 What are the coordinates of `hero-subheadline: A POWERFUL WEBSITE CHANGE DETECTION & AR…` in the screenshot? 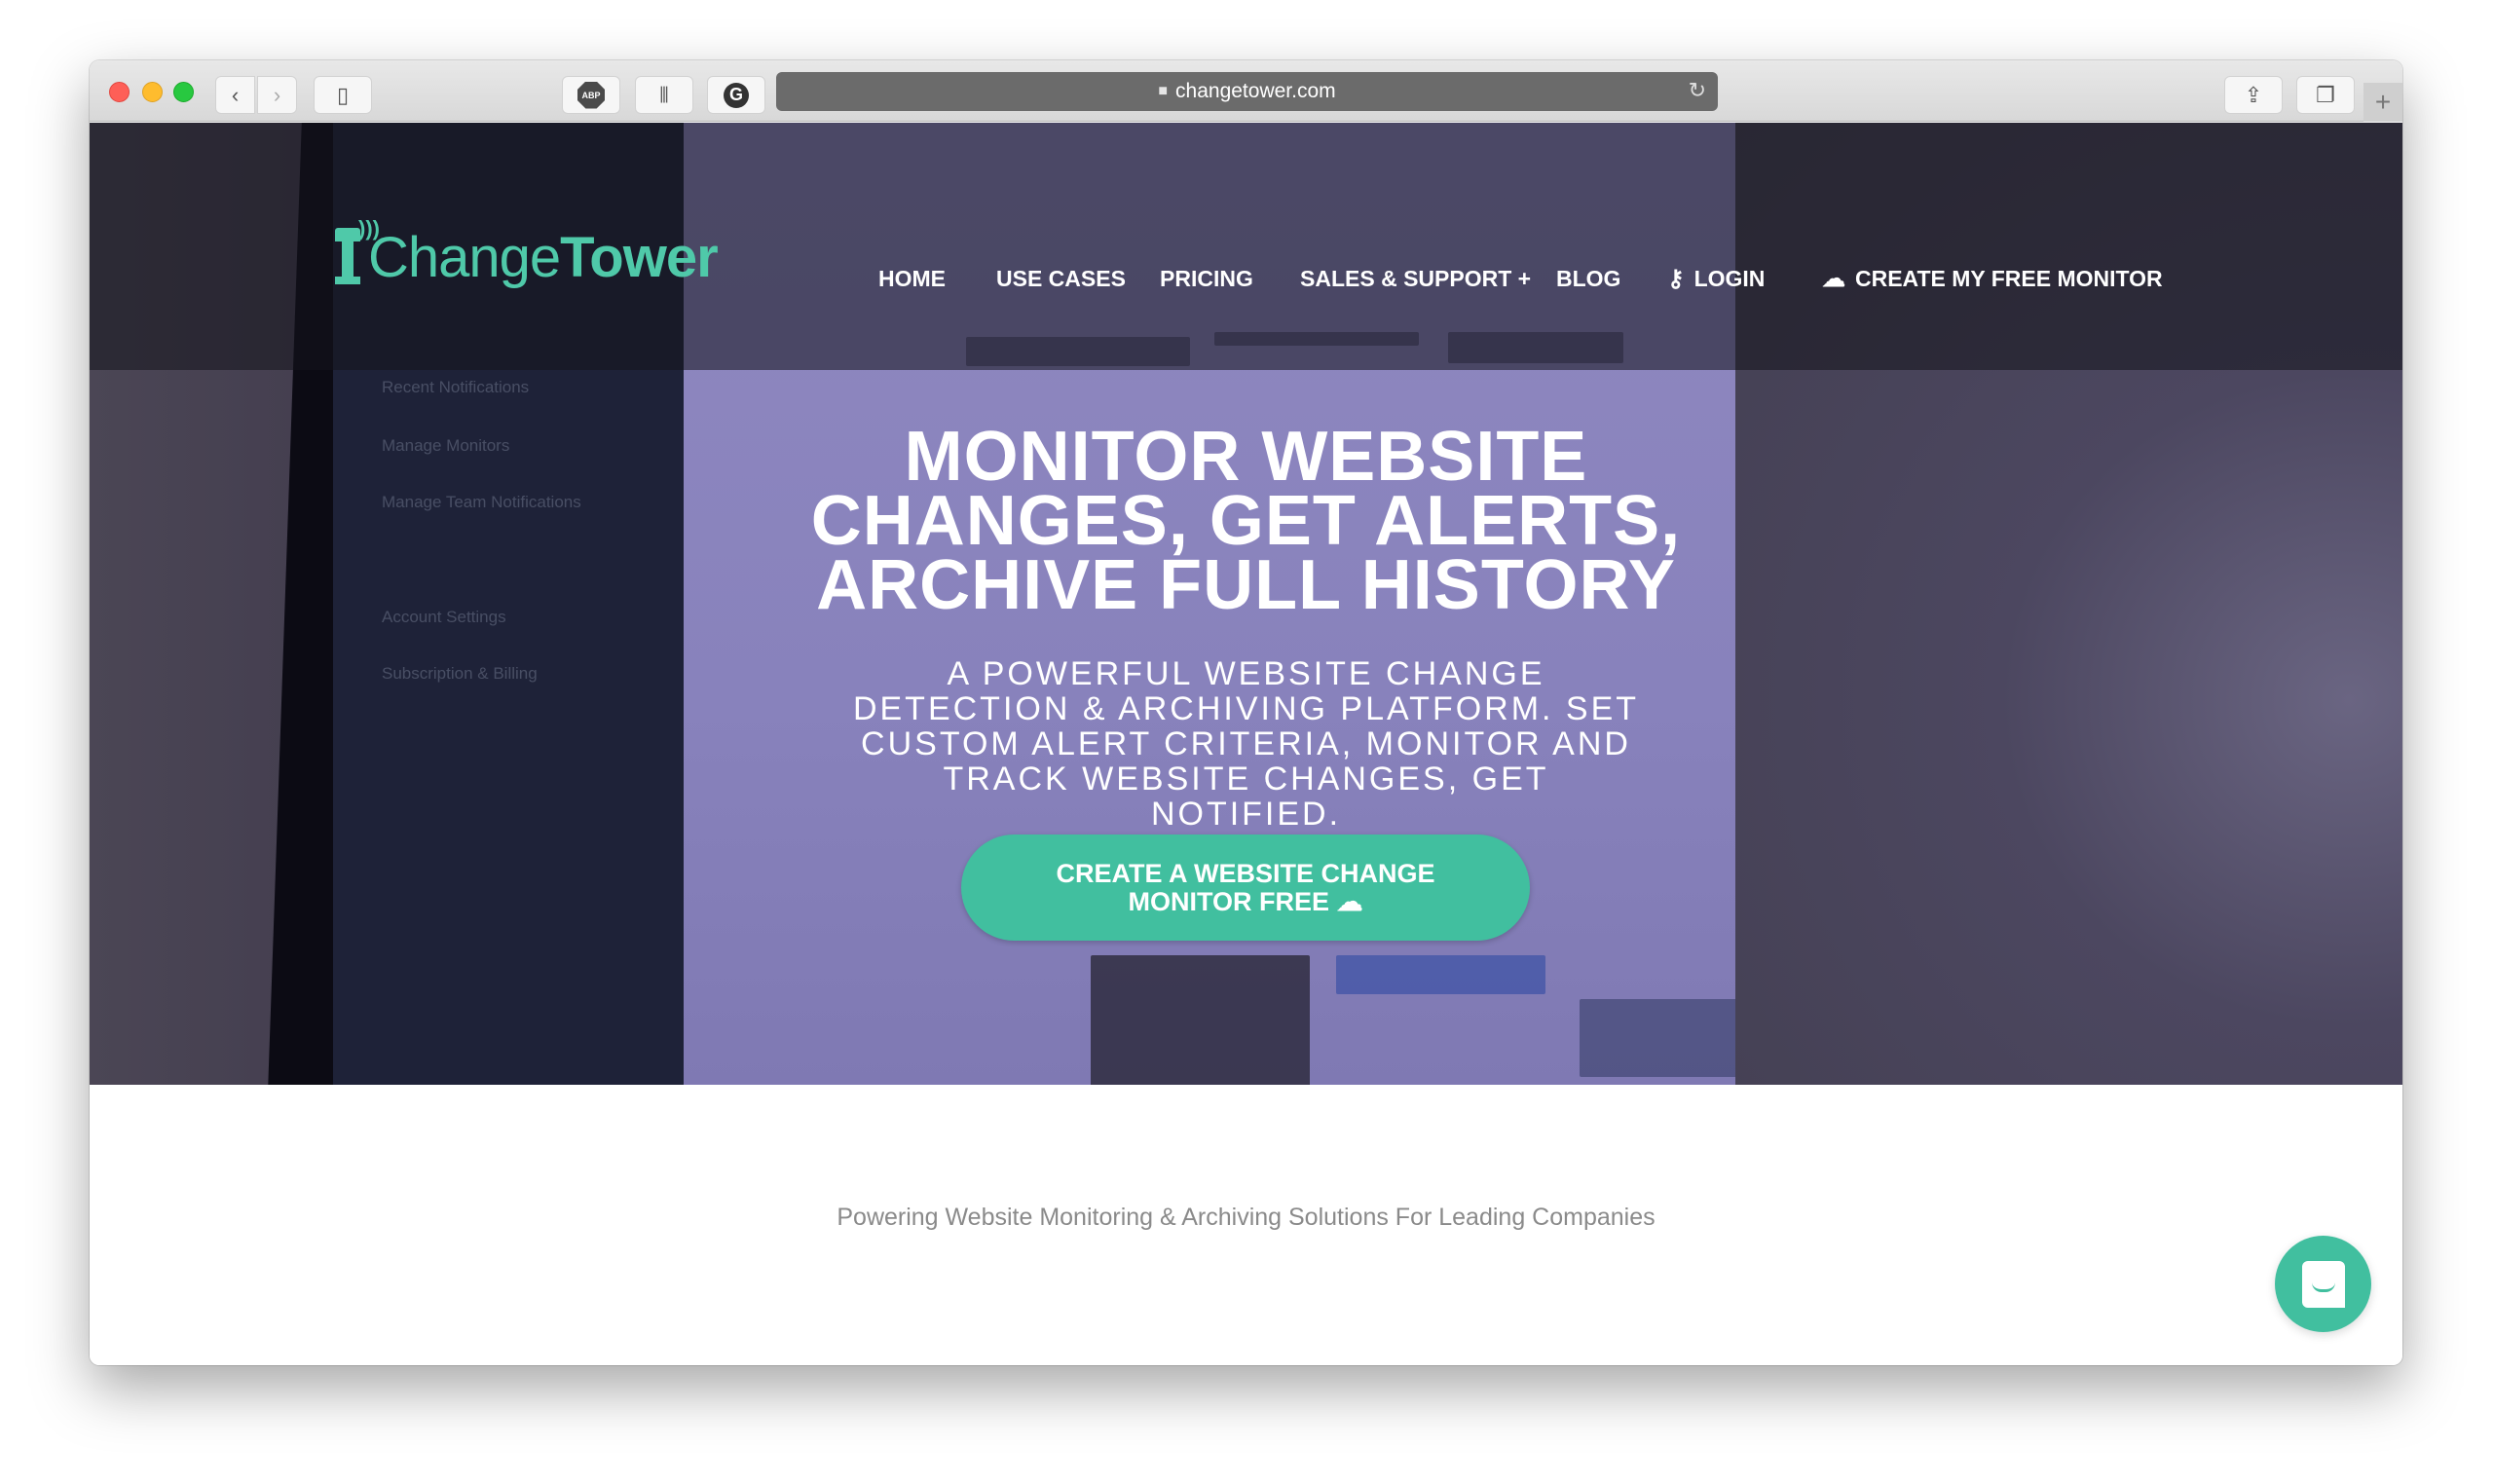 It's located at (1246, 744).